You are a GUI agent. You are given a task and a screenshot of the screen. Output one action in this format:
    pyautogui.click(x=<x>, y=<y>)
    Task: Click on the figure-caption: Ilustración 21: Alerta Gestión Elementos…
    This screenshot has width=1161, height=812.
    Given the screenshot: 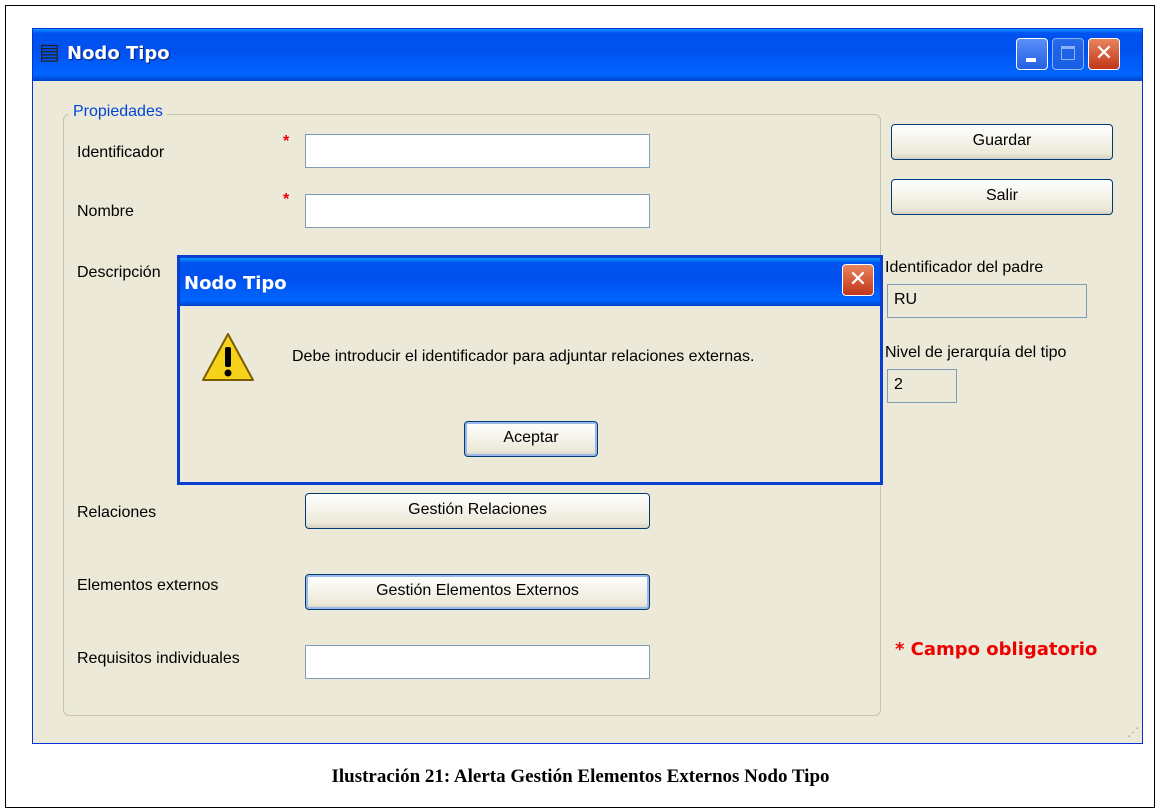 What is the action you would take?
    pyautogui.click(x=580, y=776)
    